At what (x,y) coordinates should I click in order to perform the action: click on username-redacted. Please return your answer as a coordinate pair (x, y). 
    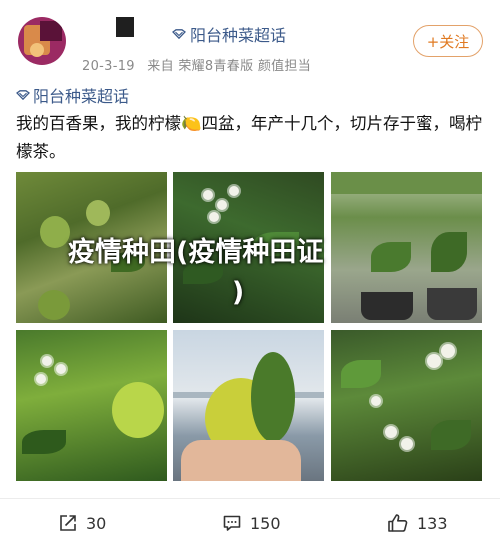
    Looking at the image, I should click on (125, 27).